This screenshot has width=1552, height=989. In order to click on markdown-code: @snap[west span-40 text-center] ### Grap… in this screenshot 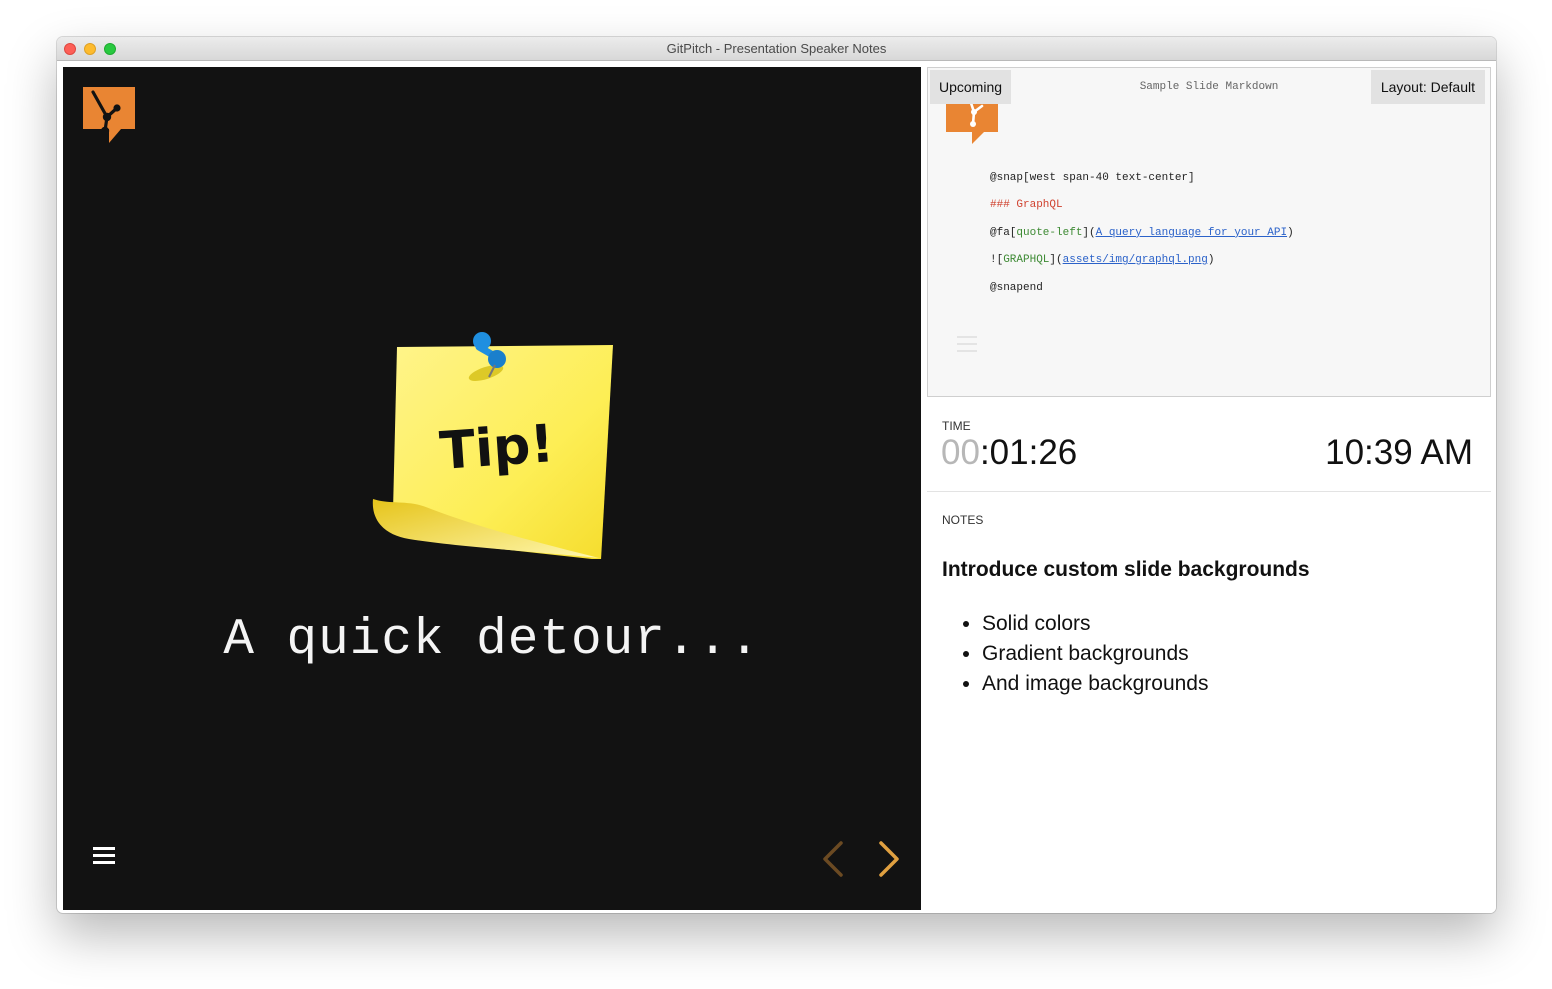, I will do `click(1142, 240)`.